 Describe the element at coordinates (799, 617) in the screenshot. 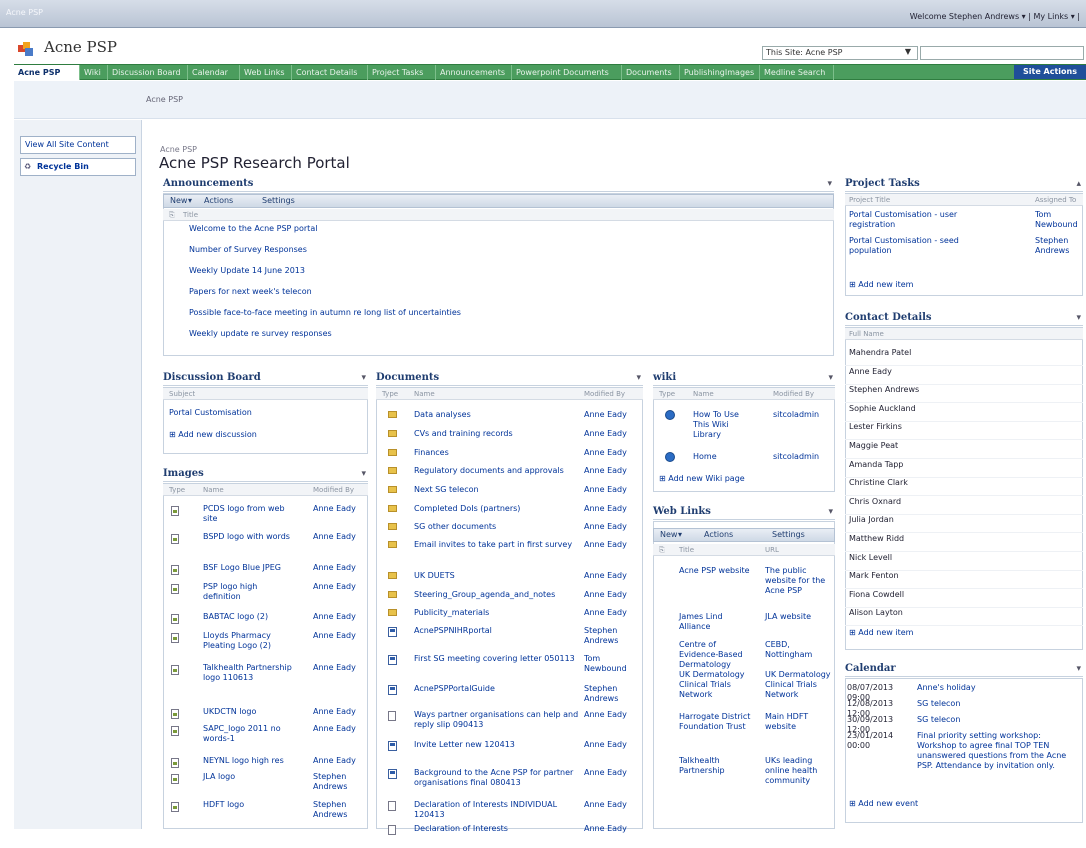

I see `web-link-url: JLA website` at that location.